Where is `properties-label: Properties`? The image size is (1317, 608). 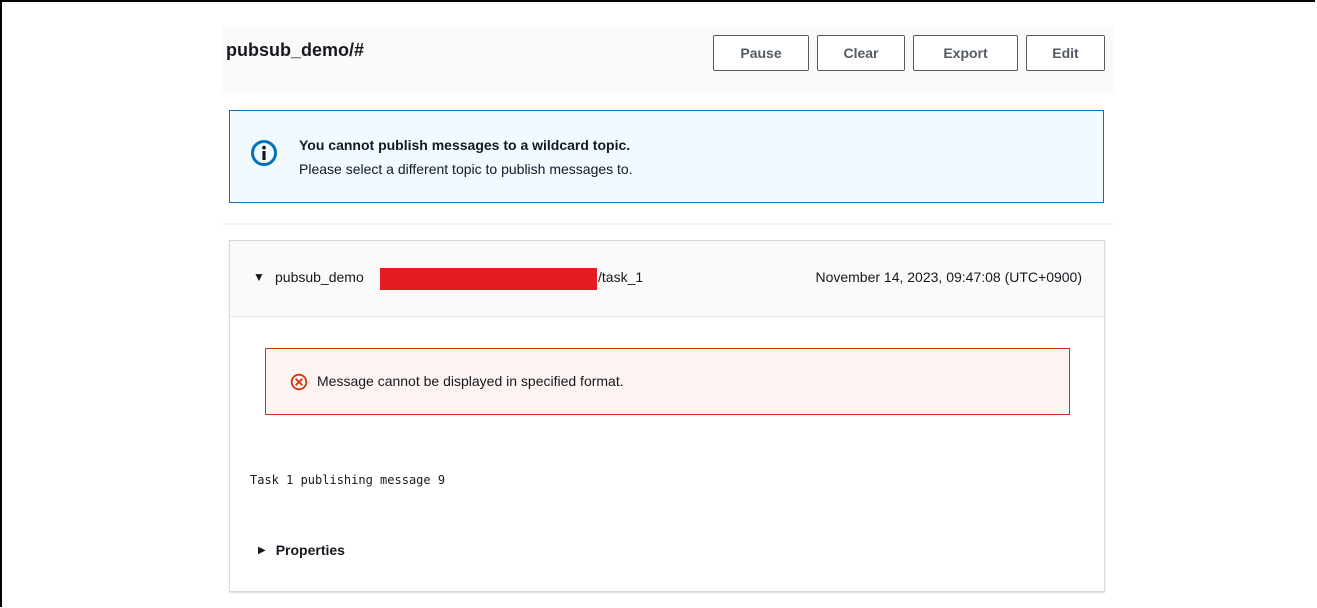 properties-label: Properties is located at coordinates (310, 550).